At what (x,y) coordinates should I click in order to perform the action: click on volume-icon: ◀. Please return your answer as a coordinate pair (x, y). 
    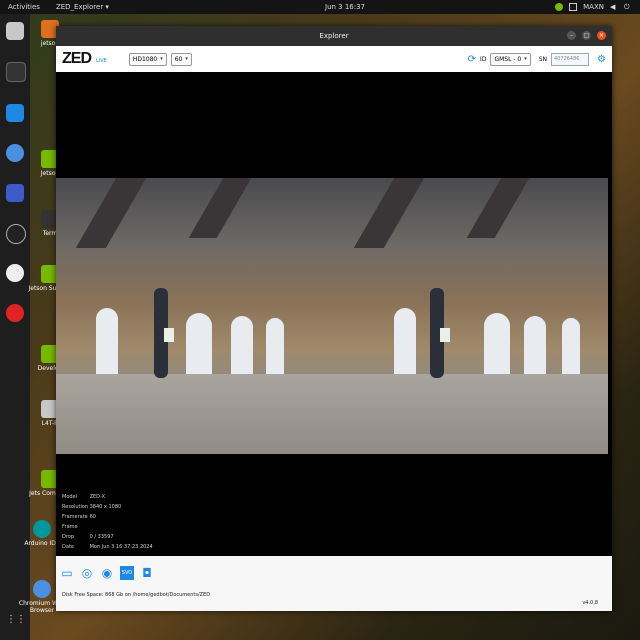
    Looking at the image, I should click on (614, 7).